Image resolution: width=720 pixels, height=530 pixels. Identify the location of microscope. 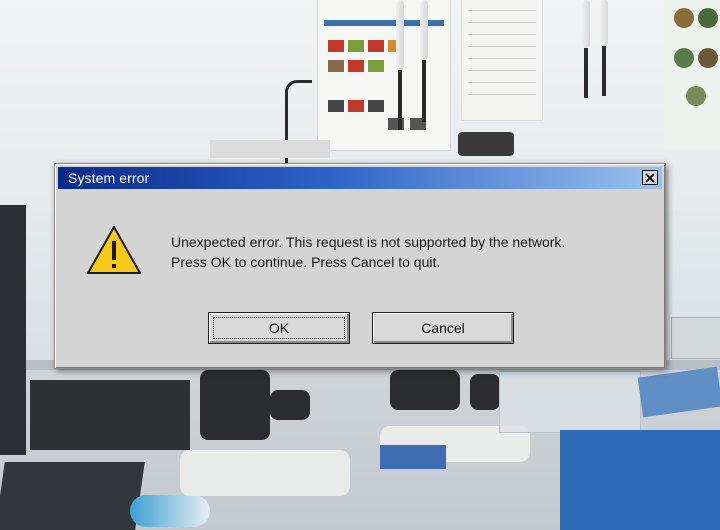
(265, 440).